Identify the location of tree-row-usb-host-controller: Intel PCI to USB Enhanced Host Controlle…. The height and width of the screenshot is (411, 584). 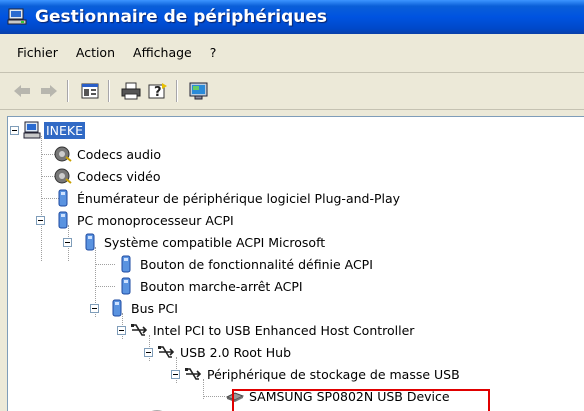
(266, 330).